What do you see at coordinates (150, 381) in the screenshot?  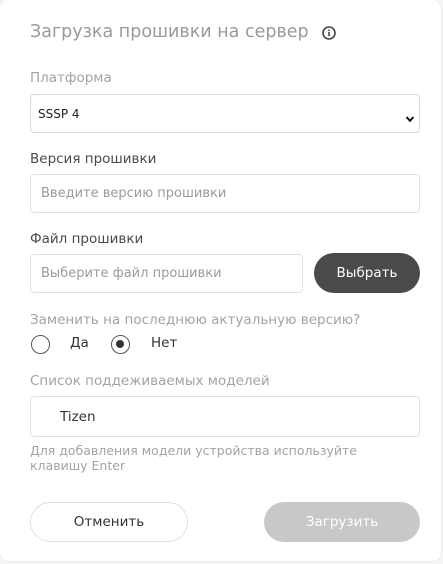 I see `models-label: Список поддеживаемых моделей` at bounding box center [150, 381].